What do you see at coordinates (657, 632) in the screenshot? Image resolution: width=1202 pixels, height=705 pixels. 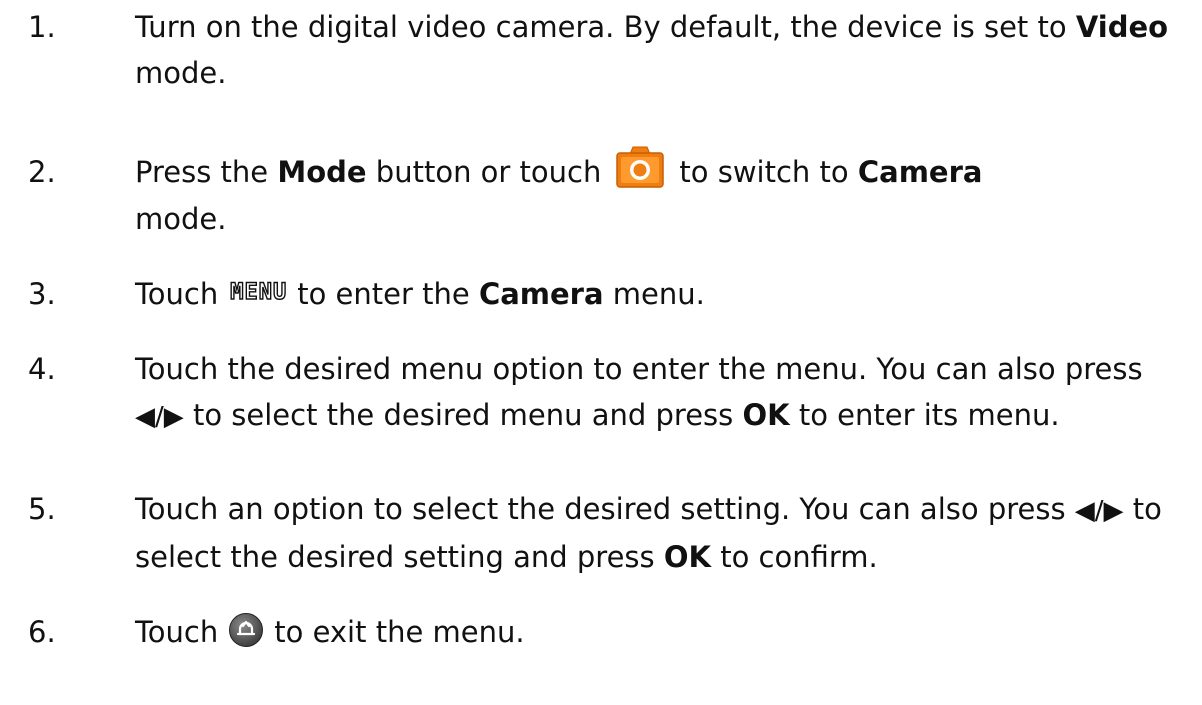 I see `step-text: Touch to exit the menu.` at bounding box center [657, 632].